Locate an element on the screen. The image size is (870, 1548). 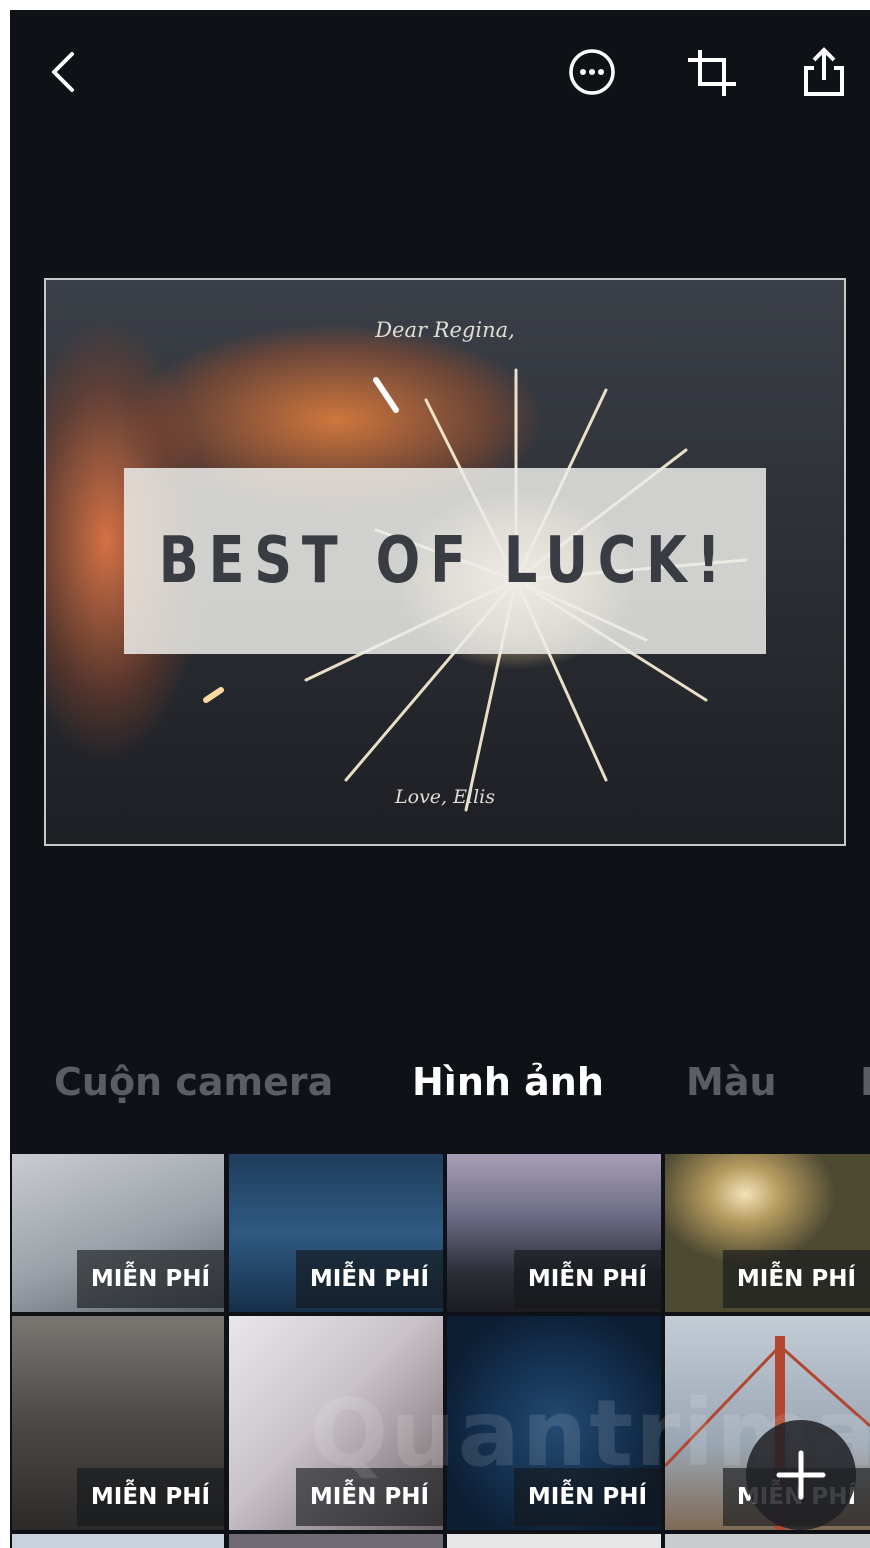
share-button is located at coordinates (824, 72).